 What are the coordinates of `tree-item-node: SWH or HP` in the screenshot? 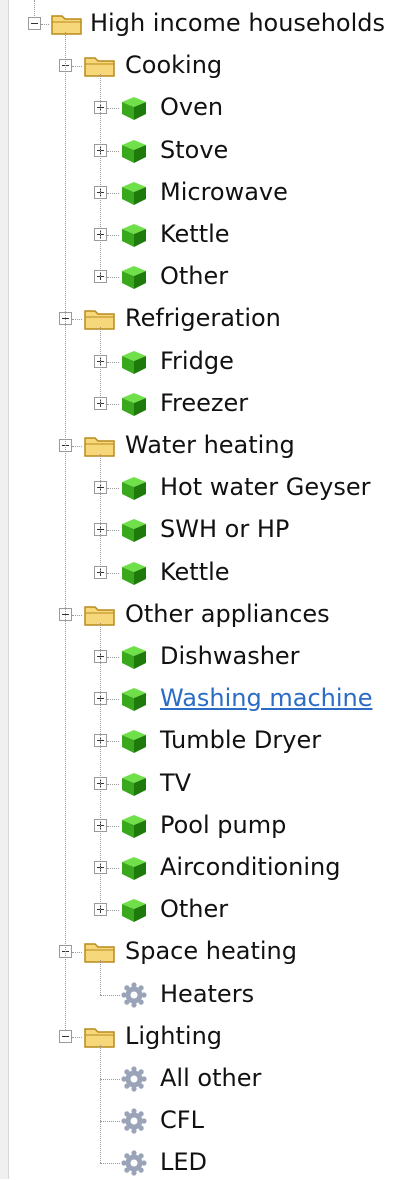 It's located at (208, 527).